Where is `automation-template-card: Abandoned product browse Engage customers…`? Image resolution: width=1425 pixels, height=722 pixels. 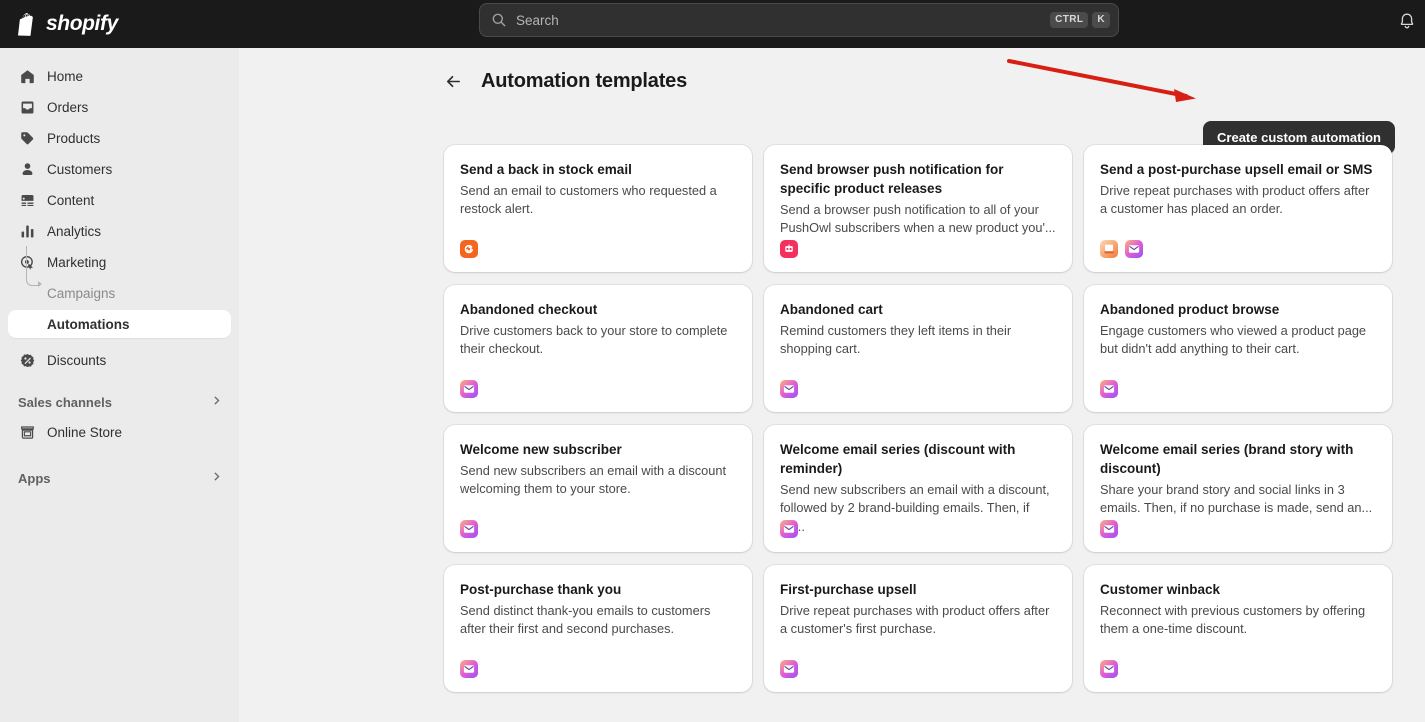
automation-template-card: Abandoned product browse Engage customers… is located at coordinates (1238, 348).